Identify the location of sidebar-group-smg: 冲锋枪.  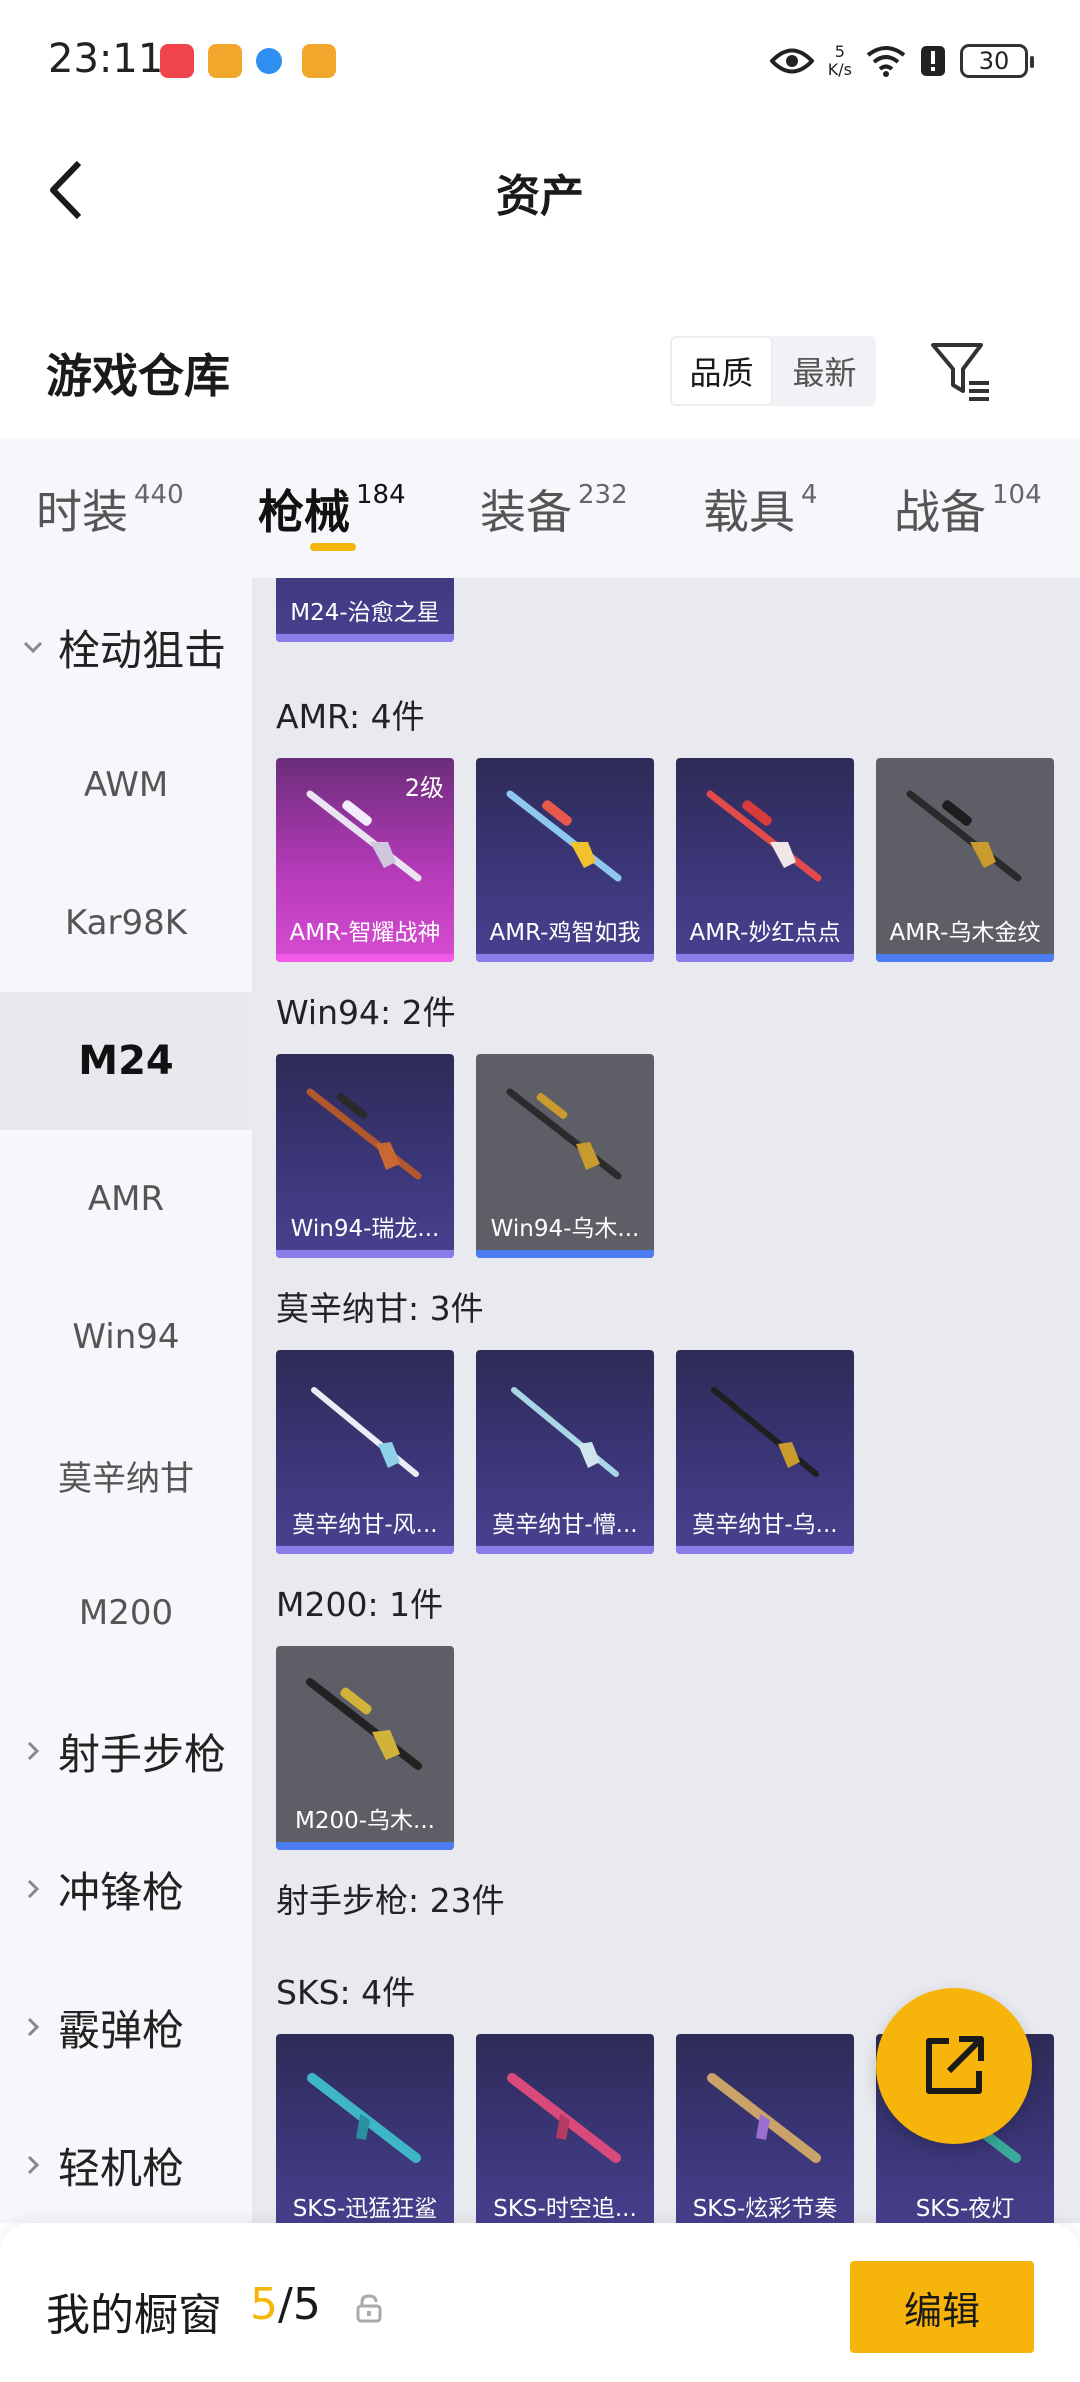
(126, 1889).